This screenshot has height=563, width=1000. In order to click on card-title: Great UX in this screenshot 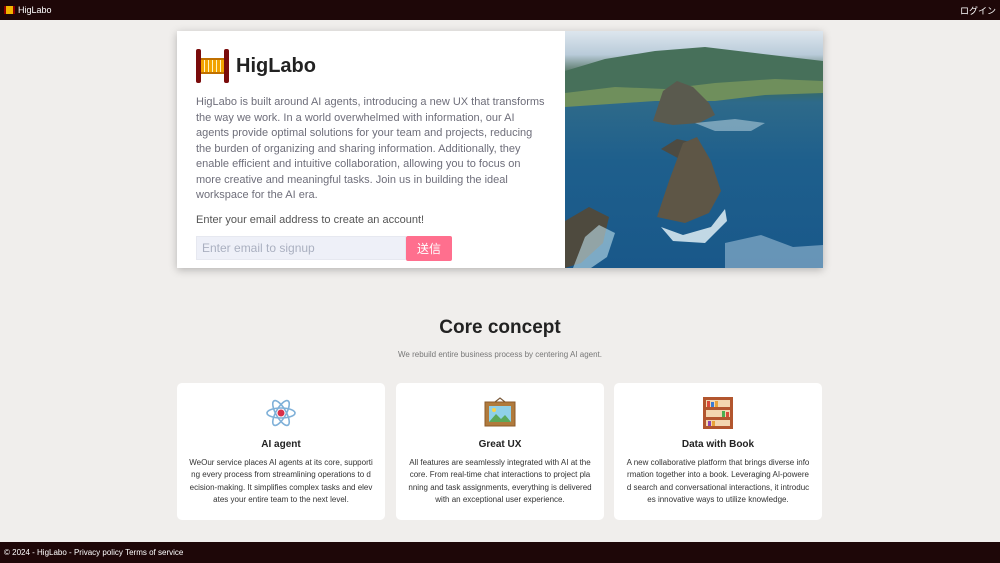, I will do `click(500, 444)`.